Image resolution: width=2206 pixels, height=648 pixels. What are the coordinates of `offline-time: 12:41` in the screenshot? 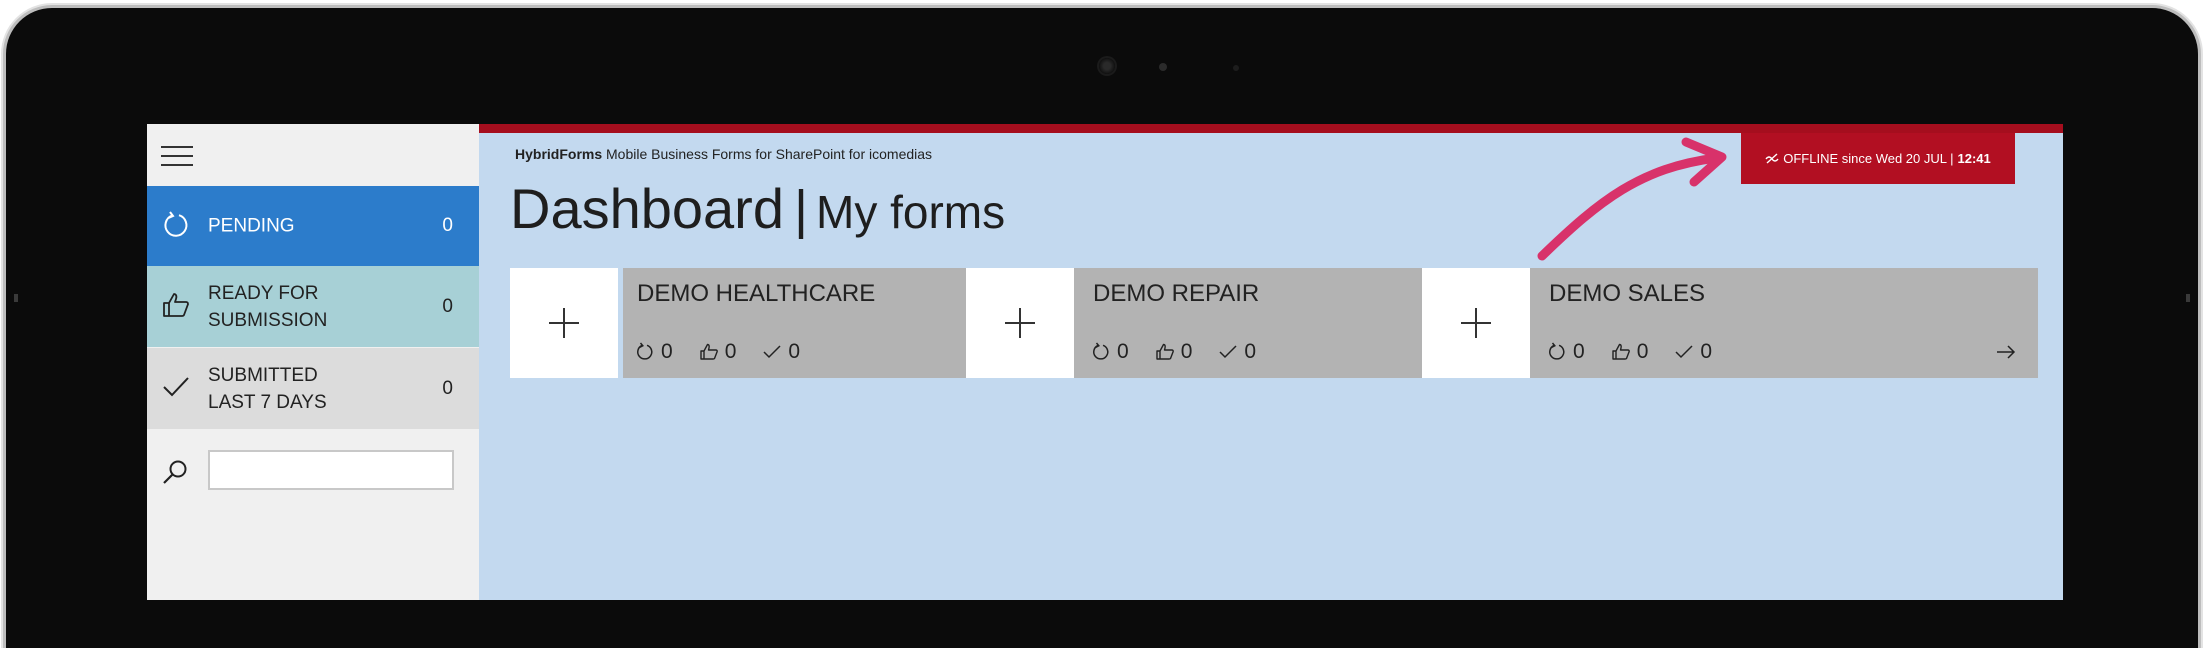 It's located at (1974, 158).